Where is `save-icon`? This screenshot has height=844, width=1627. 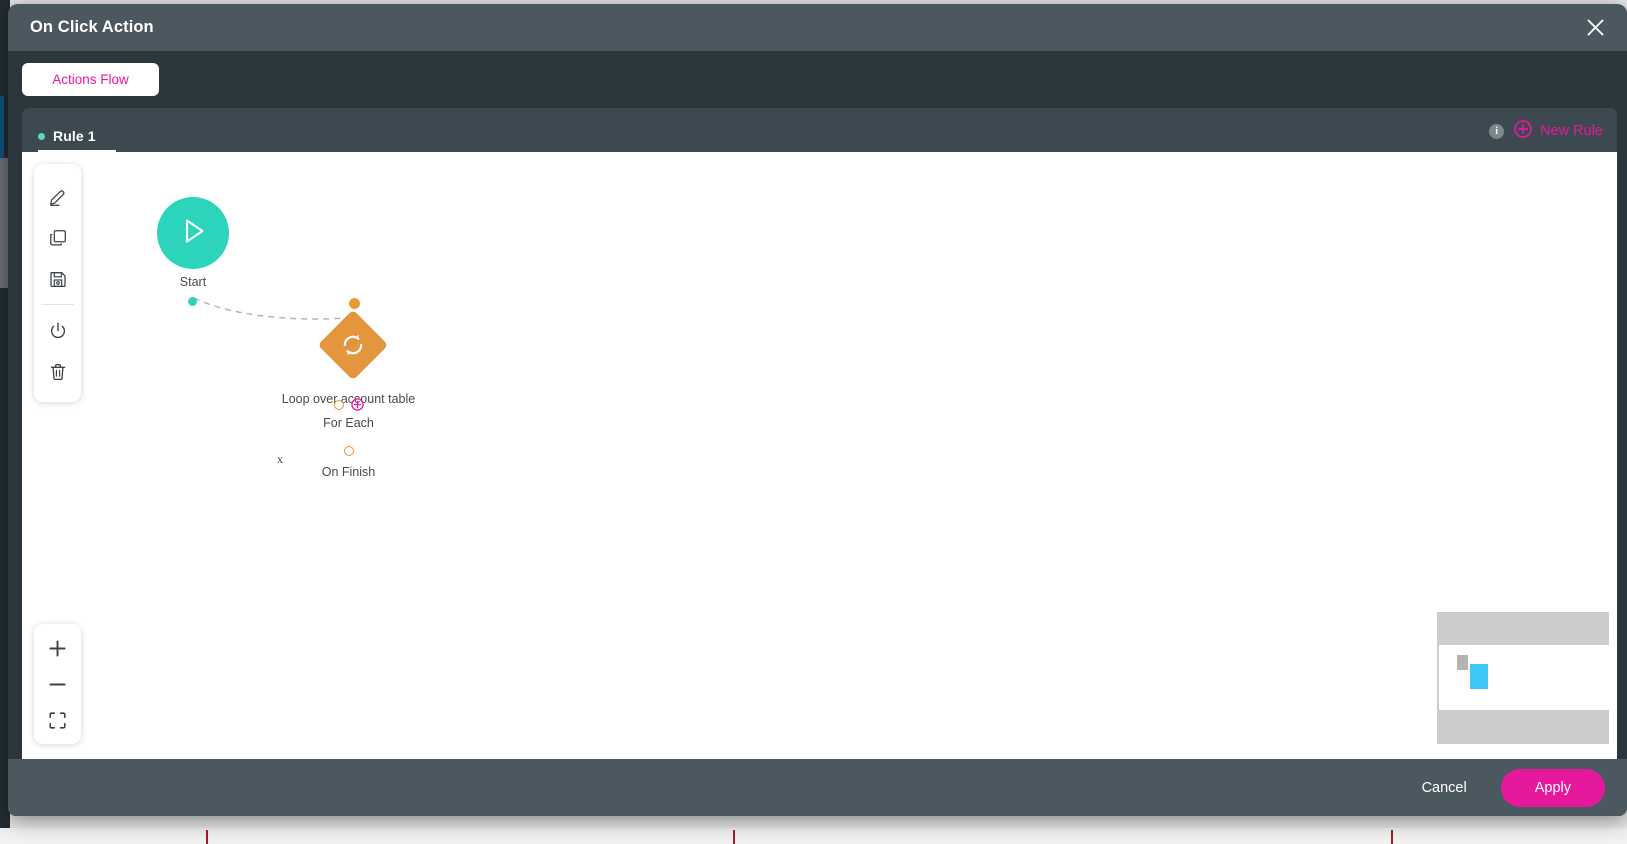
save-icon is located at coordinates (58, 278).